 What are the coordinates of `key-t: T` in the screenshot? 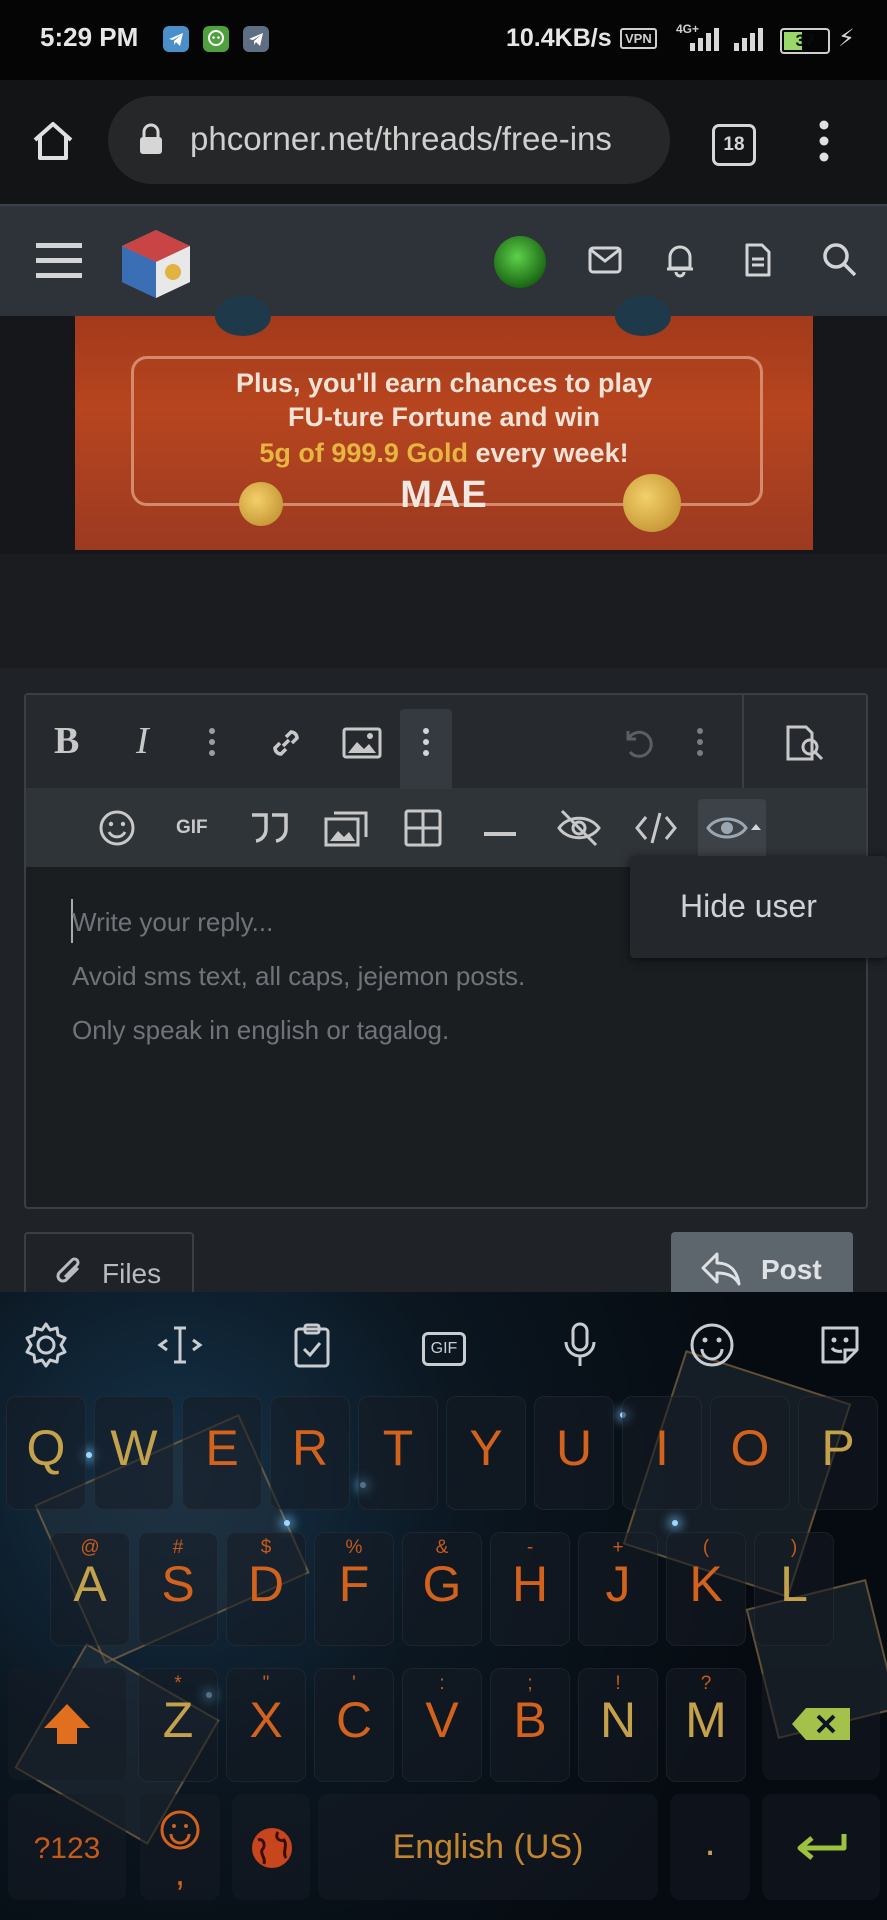 It's located at (398, 1453).